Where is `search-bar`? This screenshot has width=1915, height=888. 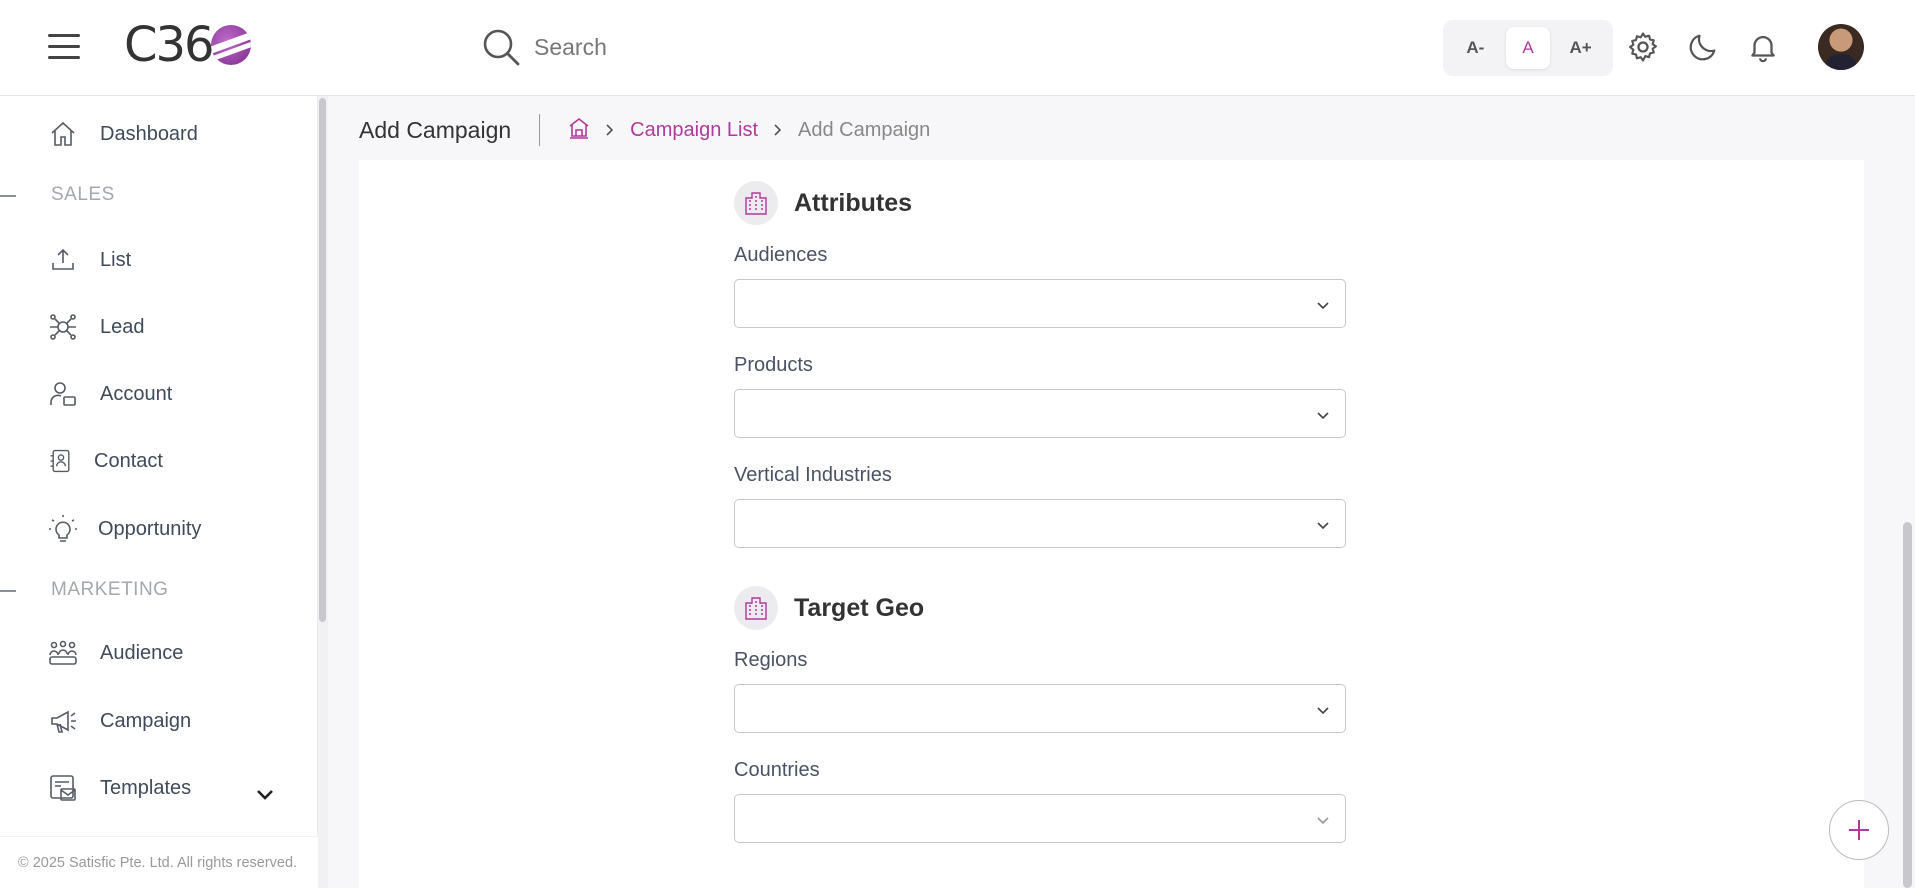 search-bar is located at coordinates (707, 47).